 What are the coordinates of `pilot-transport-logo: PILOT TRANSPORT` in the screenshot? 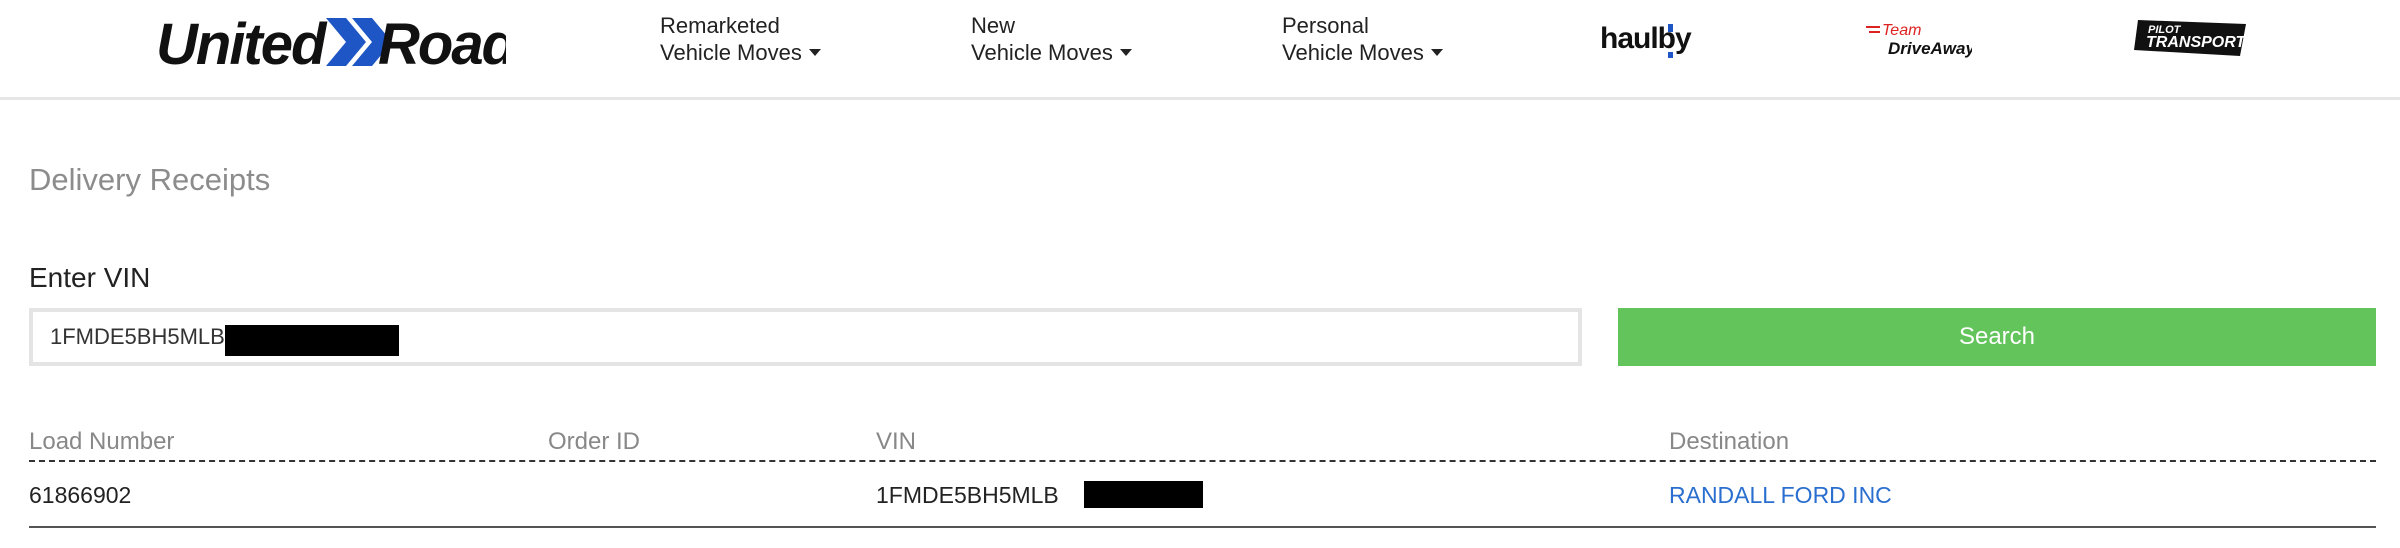 It's located at (2192, 39).